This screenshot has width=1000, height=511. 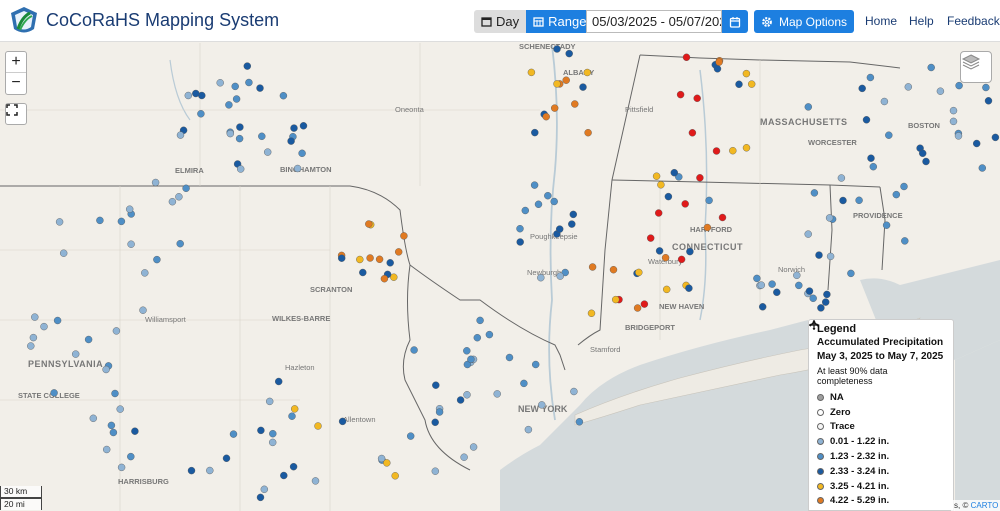 What do you see at coordinates (881, 21) in the screenshot?
I see `nav-home-link: Home` at bounding box center [881, 21].